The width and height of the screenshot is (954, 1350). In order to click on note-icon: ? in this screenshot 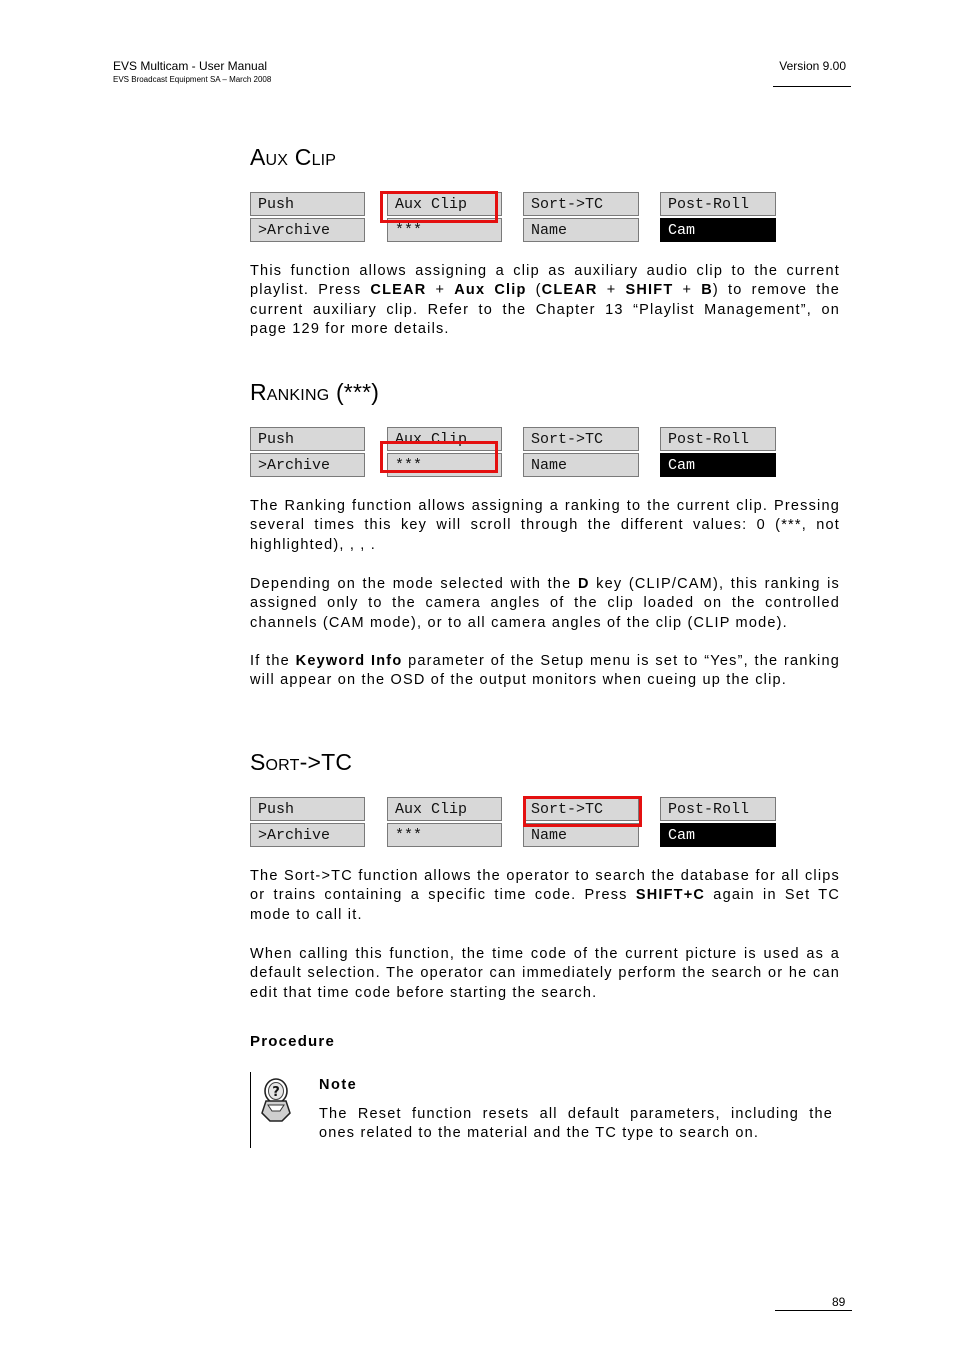, I will do `click(276, 1100)`.